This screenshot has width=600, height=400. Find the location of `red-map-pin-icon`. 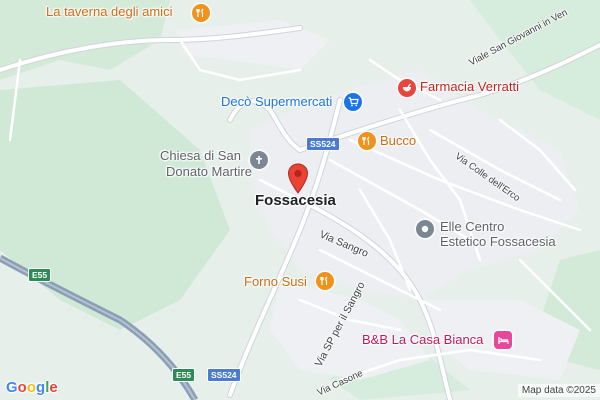

red-map-pin-icon is located at coordinates (298, 178).